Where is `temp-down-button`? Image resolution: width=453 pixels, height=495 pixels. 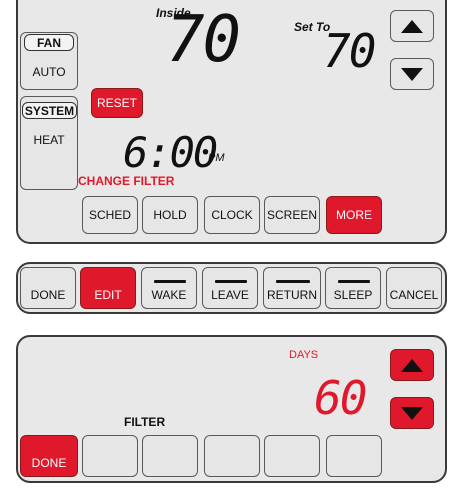 temp-down-button is located at coordinates (412, 74).